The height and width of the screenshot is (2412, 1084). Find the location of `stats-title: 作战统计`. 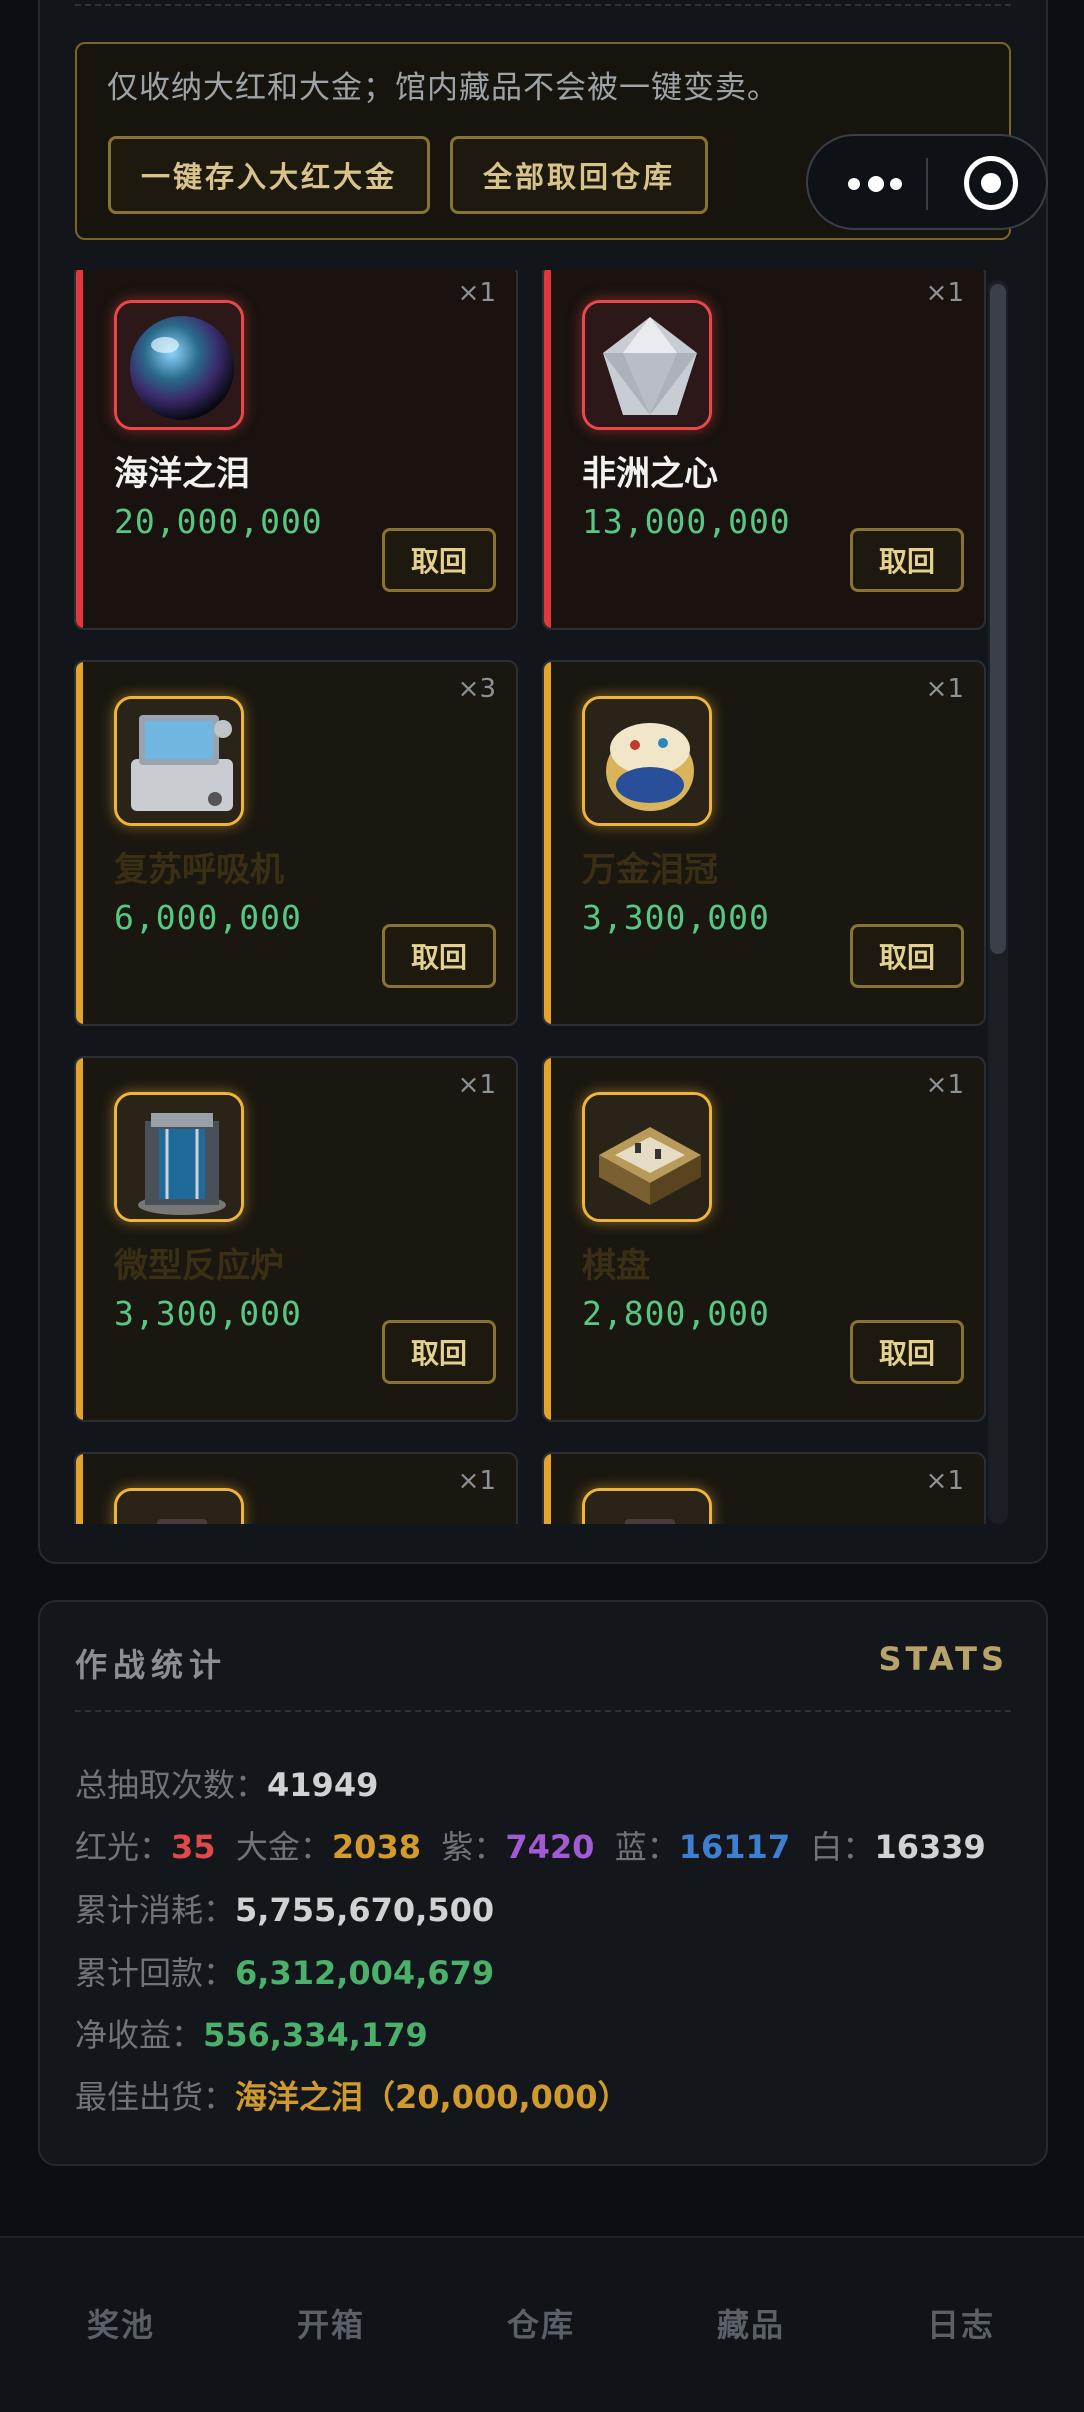

stats-title: 作战统计 is located at coordinates (151, 1665).